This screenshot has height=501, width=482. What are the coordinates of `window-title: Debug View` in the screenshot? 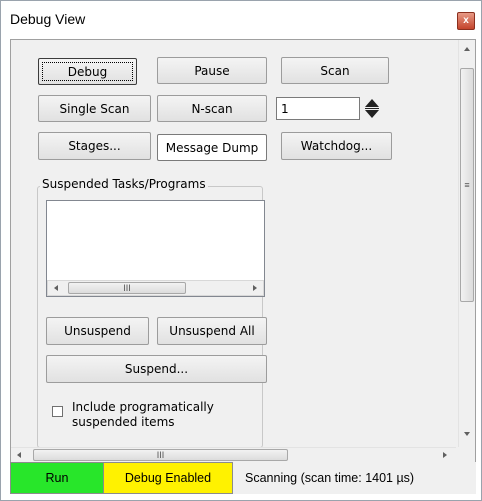 It's located at (48, 19).